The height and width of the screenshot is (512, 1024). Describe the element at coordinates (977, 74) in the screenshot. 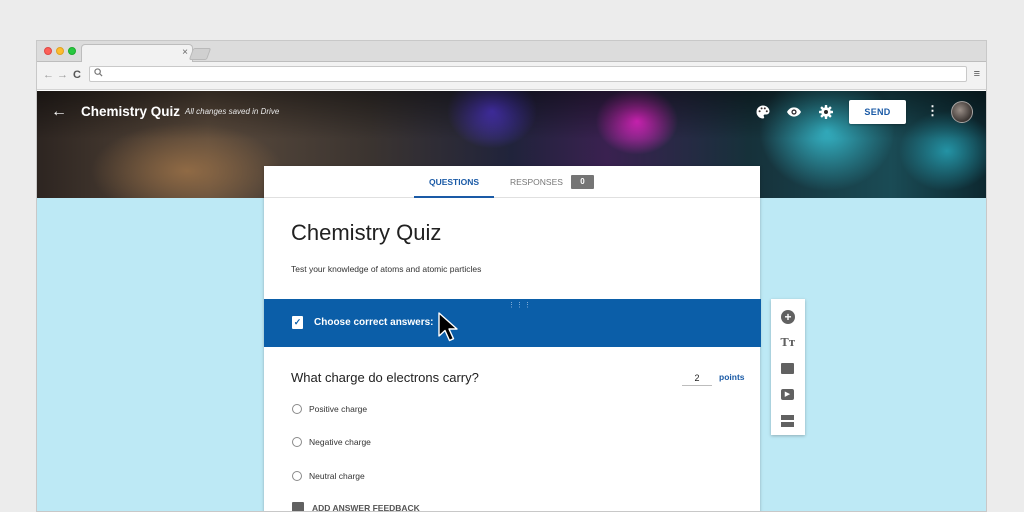

I see `browser-menu-icon: ≡` at that location.